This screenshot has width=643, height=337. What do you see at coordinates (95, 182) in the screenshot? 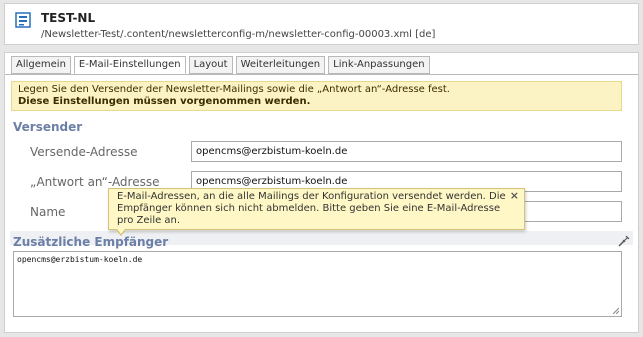
I see `label-antwort-an-adresse: „Antwort an“-Adresse` at bounding box center [95, 182].